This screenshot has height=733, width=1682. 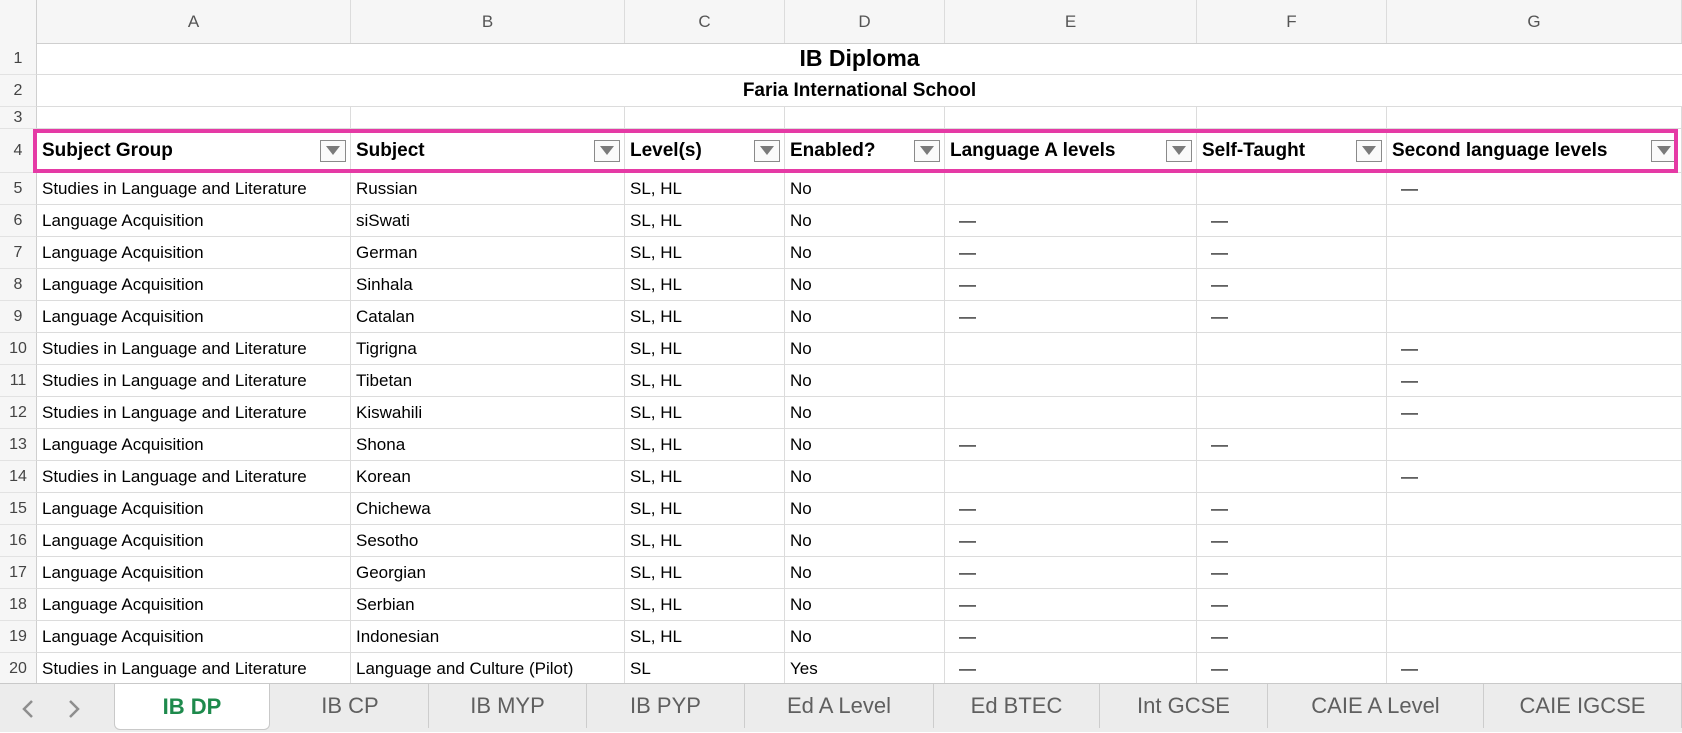 What do you see at coordinates (194, 316) in the screenshot?
I see `cell-a9: Language Acquisition` at bounding box center [194, 316].